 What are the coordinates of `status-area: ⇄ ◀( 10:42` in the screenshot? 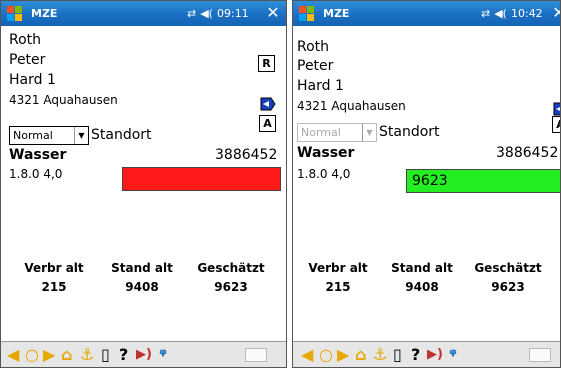 It's located at (512, 13).